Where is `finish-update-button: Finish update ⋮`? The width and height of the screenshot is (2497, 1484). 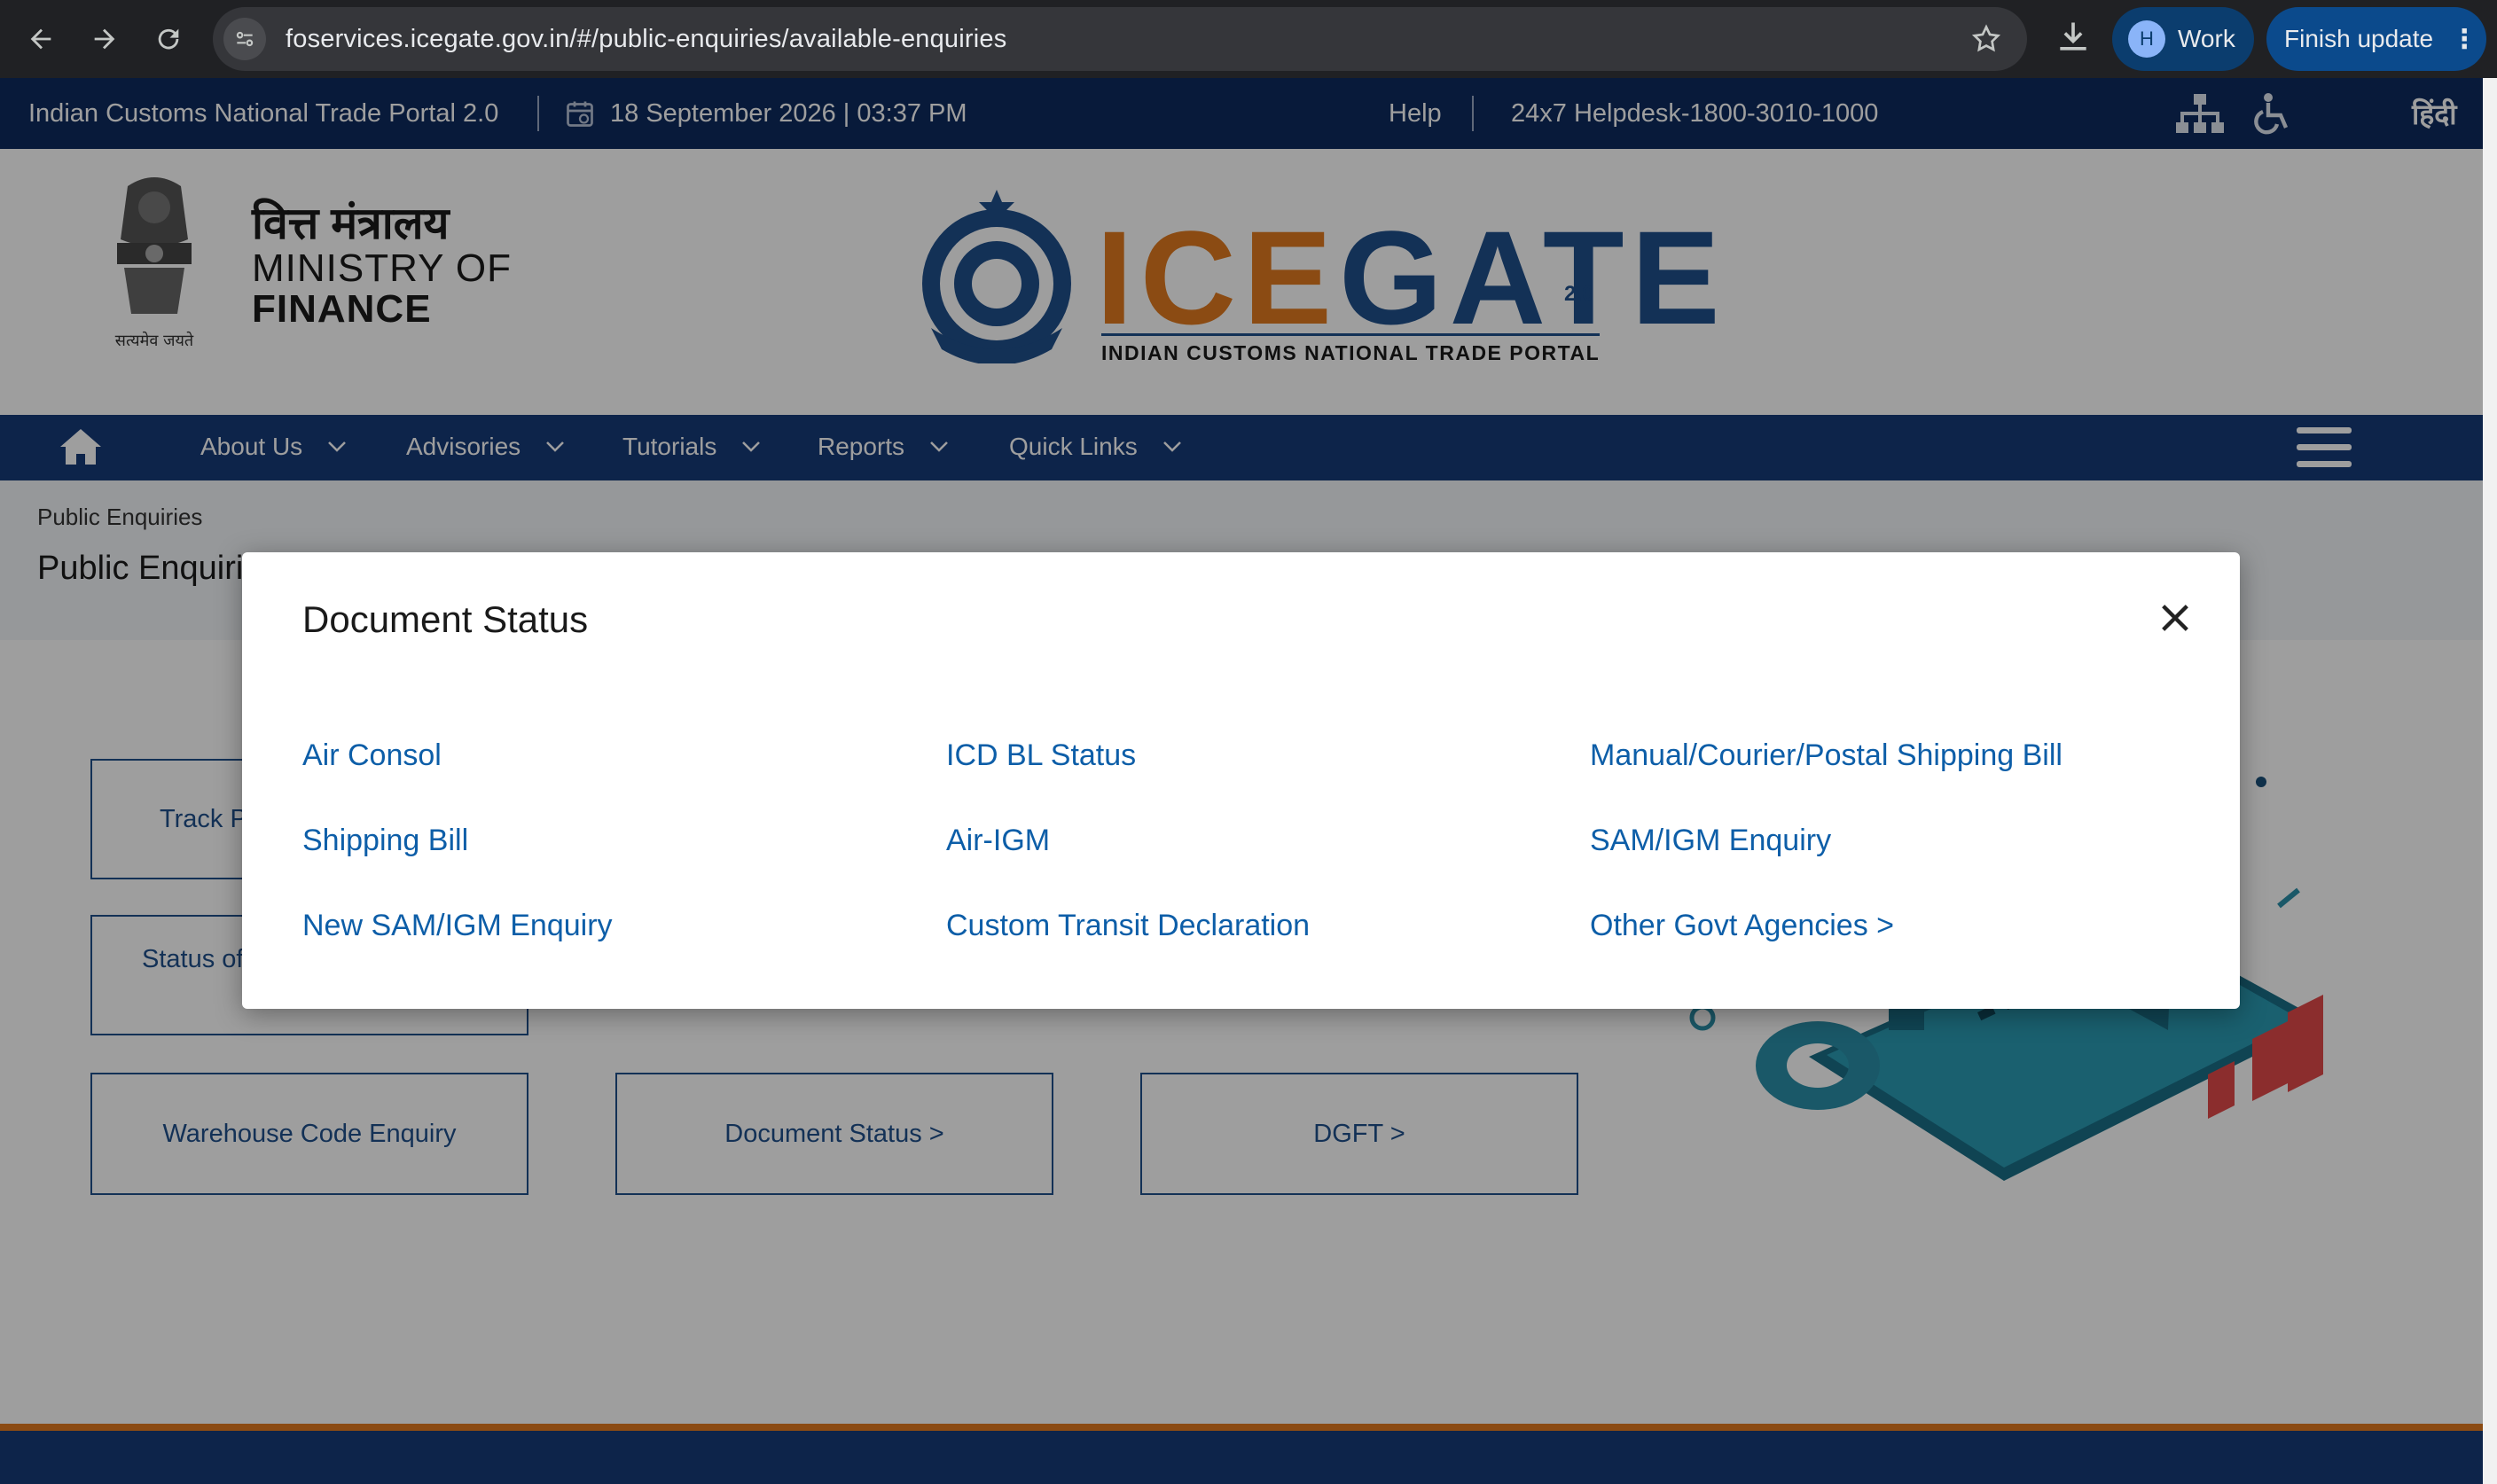
finish-update-button: Finish update ⋮ is located at coordinates (2376, 39).